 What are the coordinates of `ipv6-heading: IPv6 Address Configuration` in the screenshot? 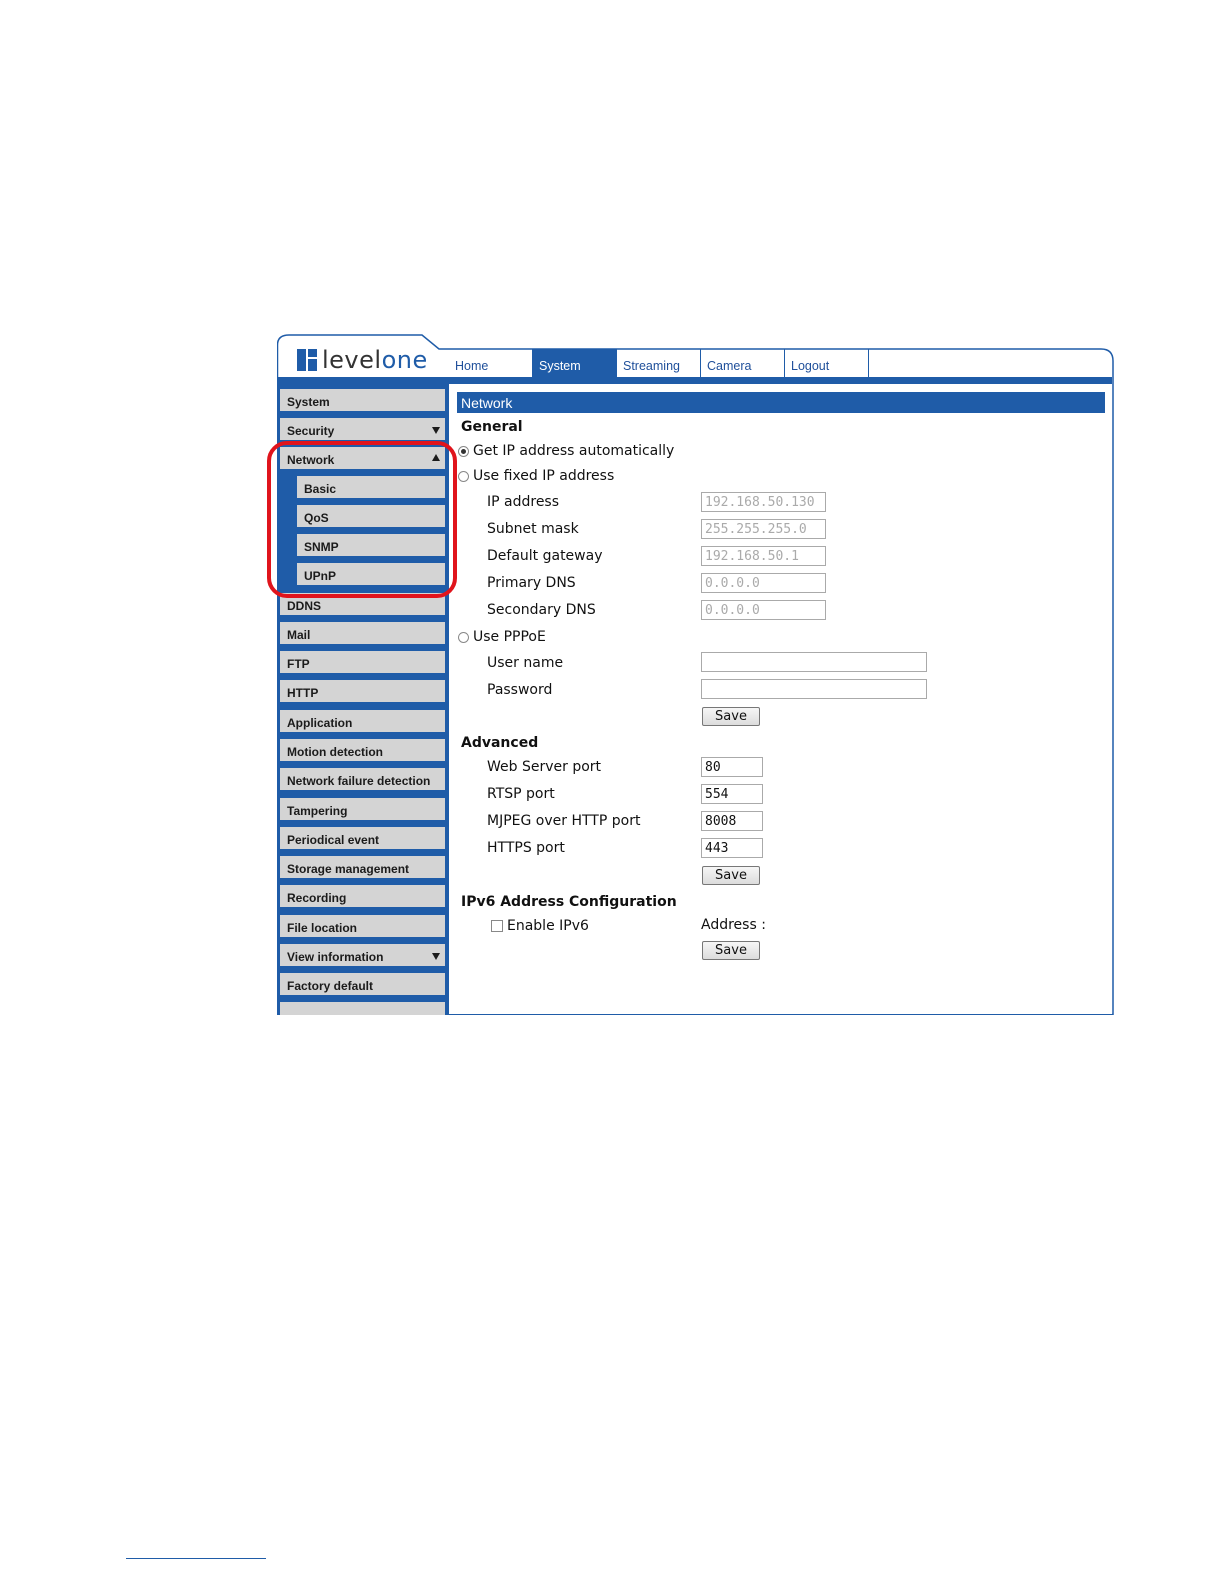 It's located at (569, 902).